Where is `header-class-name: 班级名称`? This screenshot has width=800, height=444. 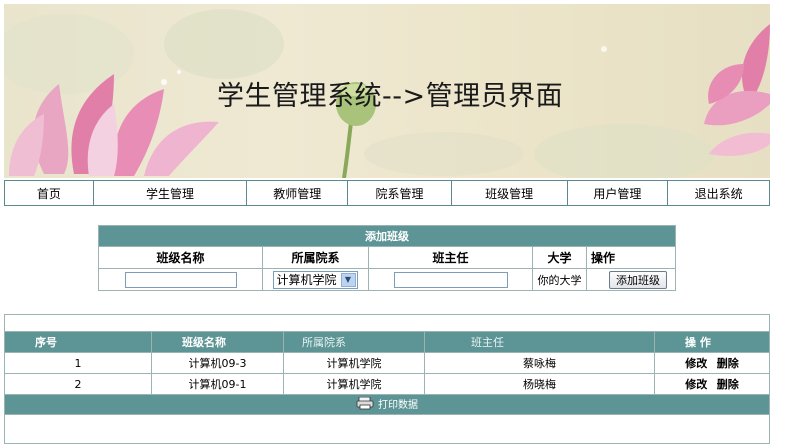 header-class-name: 班级名称 is located at coordinates (180, 257).